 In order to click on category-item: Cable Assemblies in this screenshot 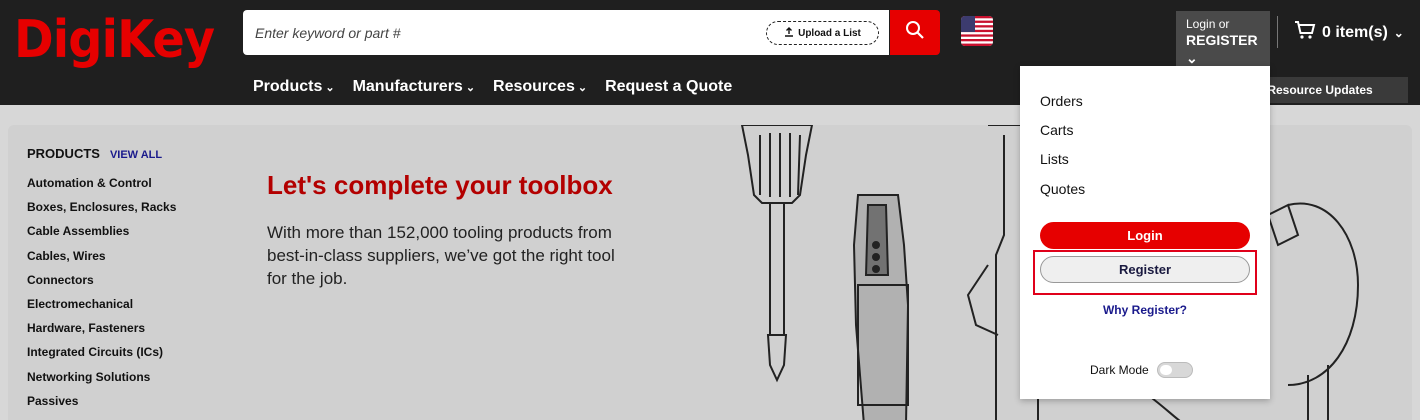, I will do `click(101, 236)`.